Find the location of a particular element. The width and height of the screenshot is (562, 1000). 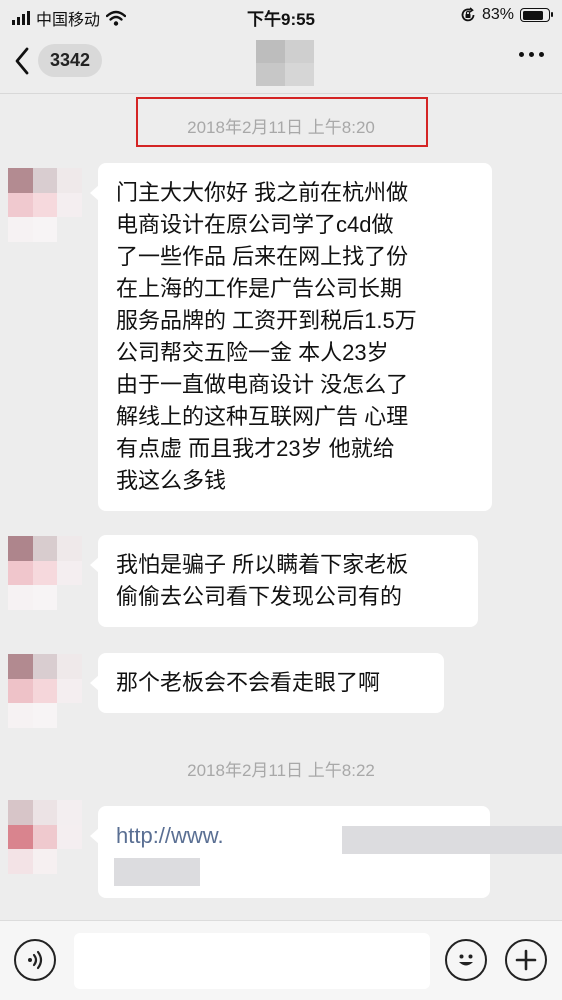

plus-glyph is located at coordinates (526, 960).